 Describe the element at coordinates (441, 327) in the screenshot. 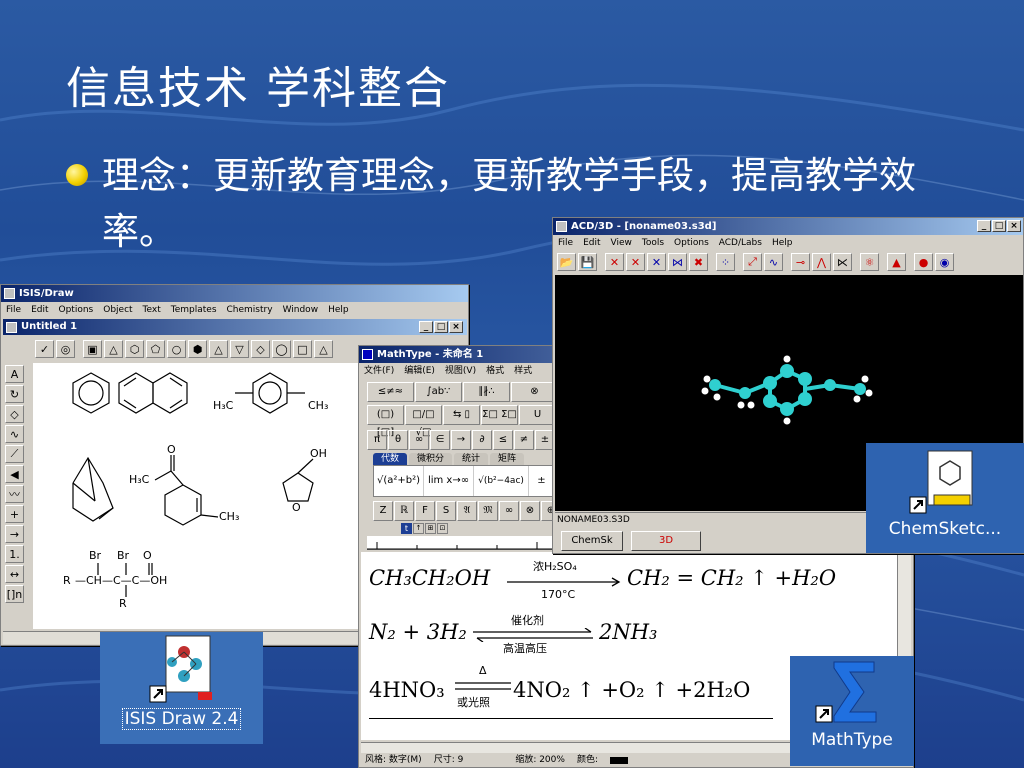

I see `maximize-button: □` at that location.